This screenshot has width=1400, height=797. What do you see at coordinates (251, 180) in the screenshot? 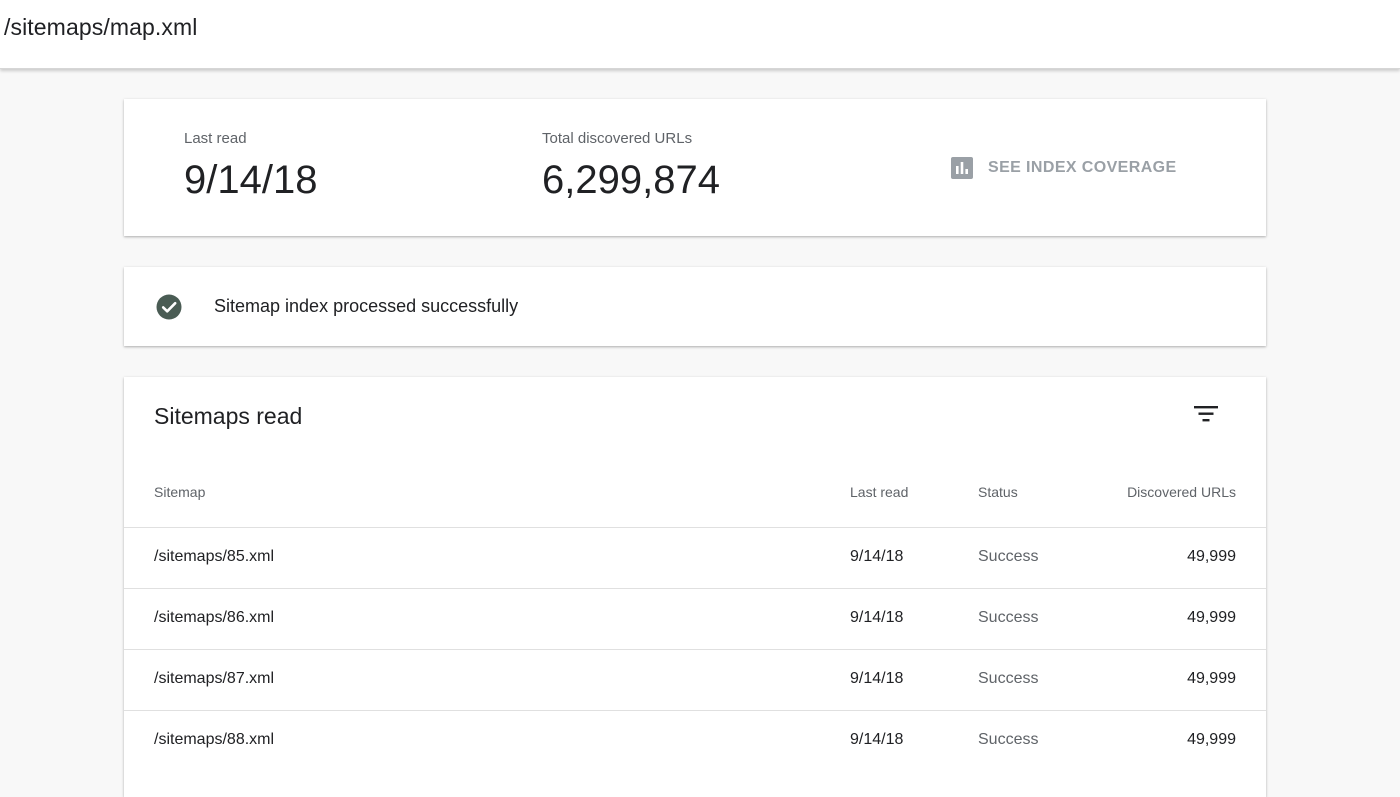
I see `last-read-value: 9/14/18` at bounding box center [251, 180].